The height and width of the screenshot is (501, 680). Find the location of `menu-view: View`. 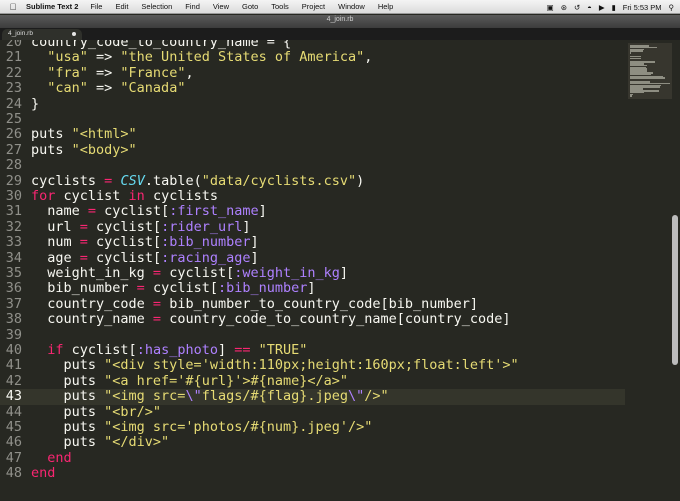

menu-view: View is located at coordinates (221, 6).